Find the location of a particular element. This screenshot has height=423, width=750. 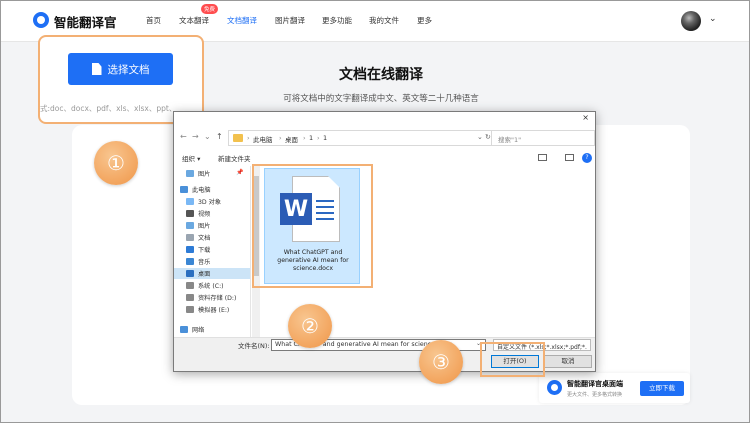

nav-doc-translate: 文档翻译 is located at coordinates (242, 20).